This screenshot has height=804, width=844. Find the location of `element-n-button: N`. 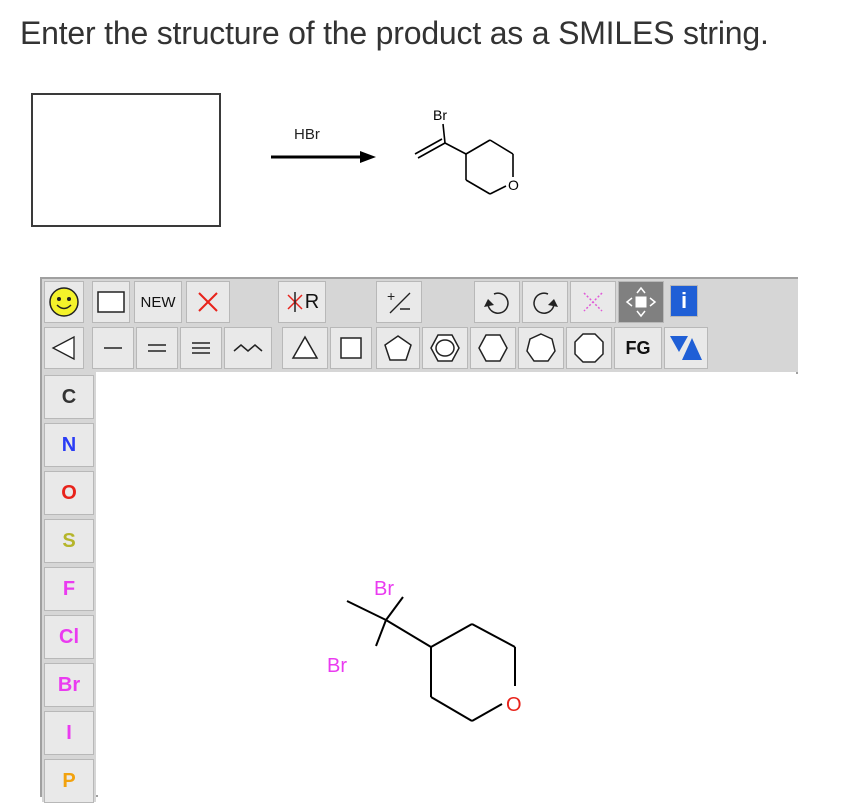

element-n-button: N is located at coordinates (69, 445).